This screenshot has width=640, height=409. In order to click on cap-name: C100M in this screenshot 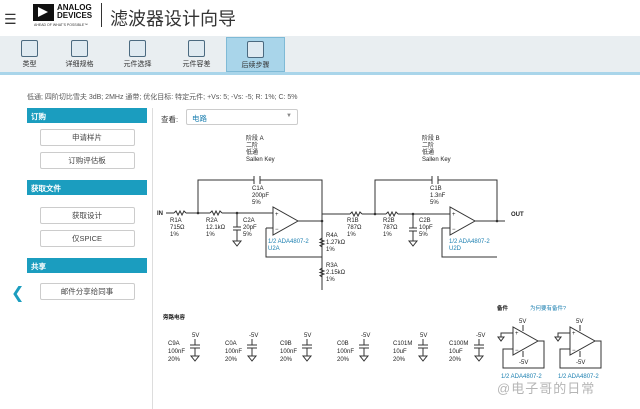, I will do `click(458, 344)`.